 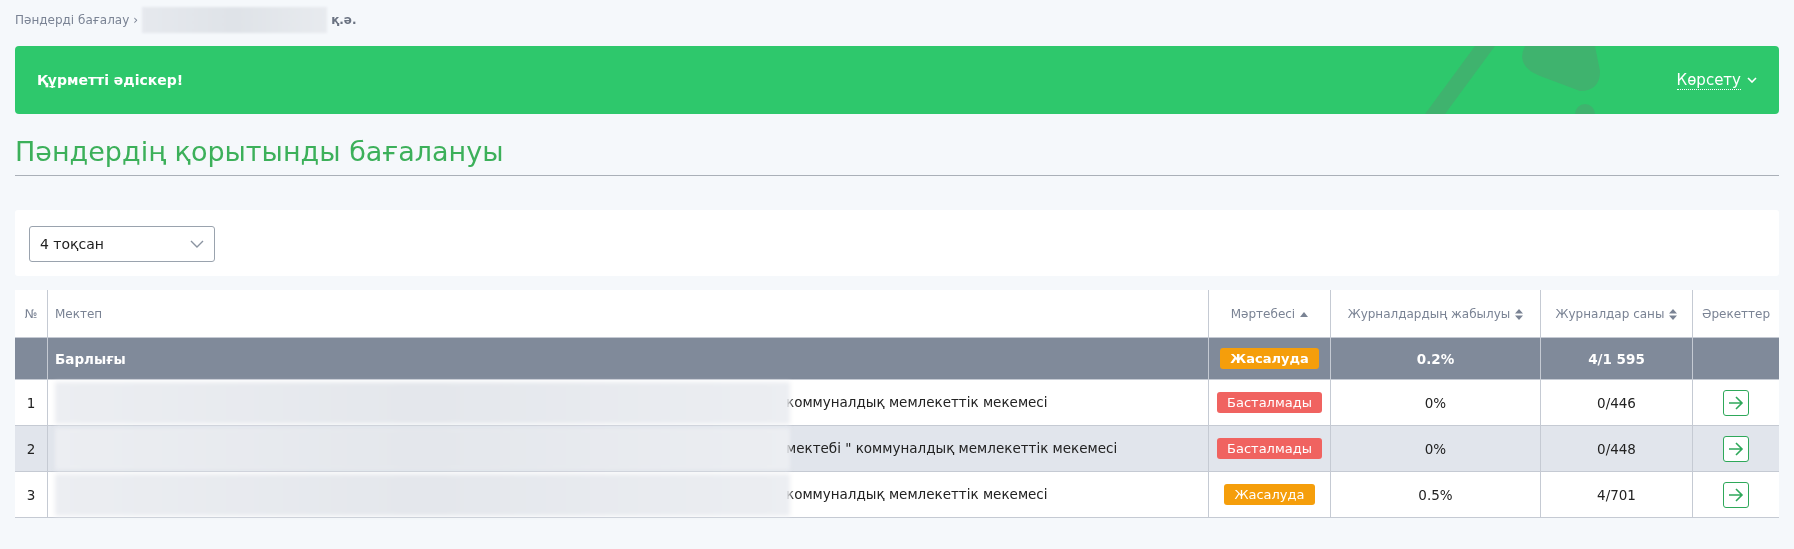 What do you see at coordinates (260, 151) in the screenshot?
I see `page-title: Пәндердің қорытынды бағалануы` at bounding box center [260, 151].